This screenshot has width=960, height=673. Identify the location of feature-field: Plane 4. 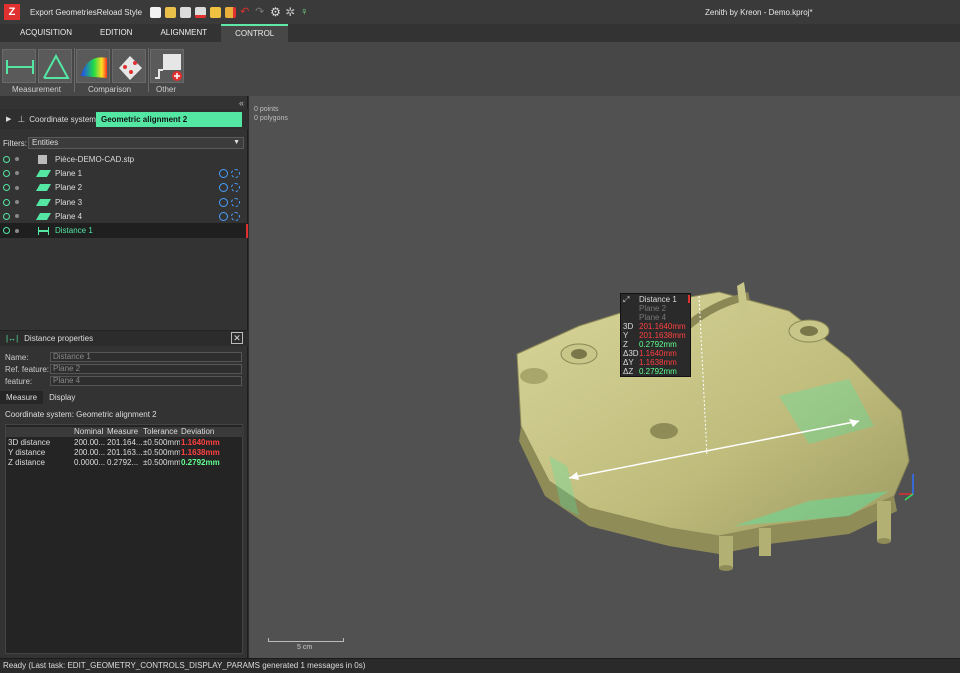
(146, 381).